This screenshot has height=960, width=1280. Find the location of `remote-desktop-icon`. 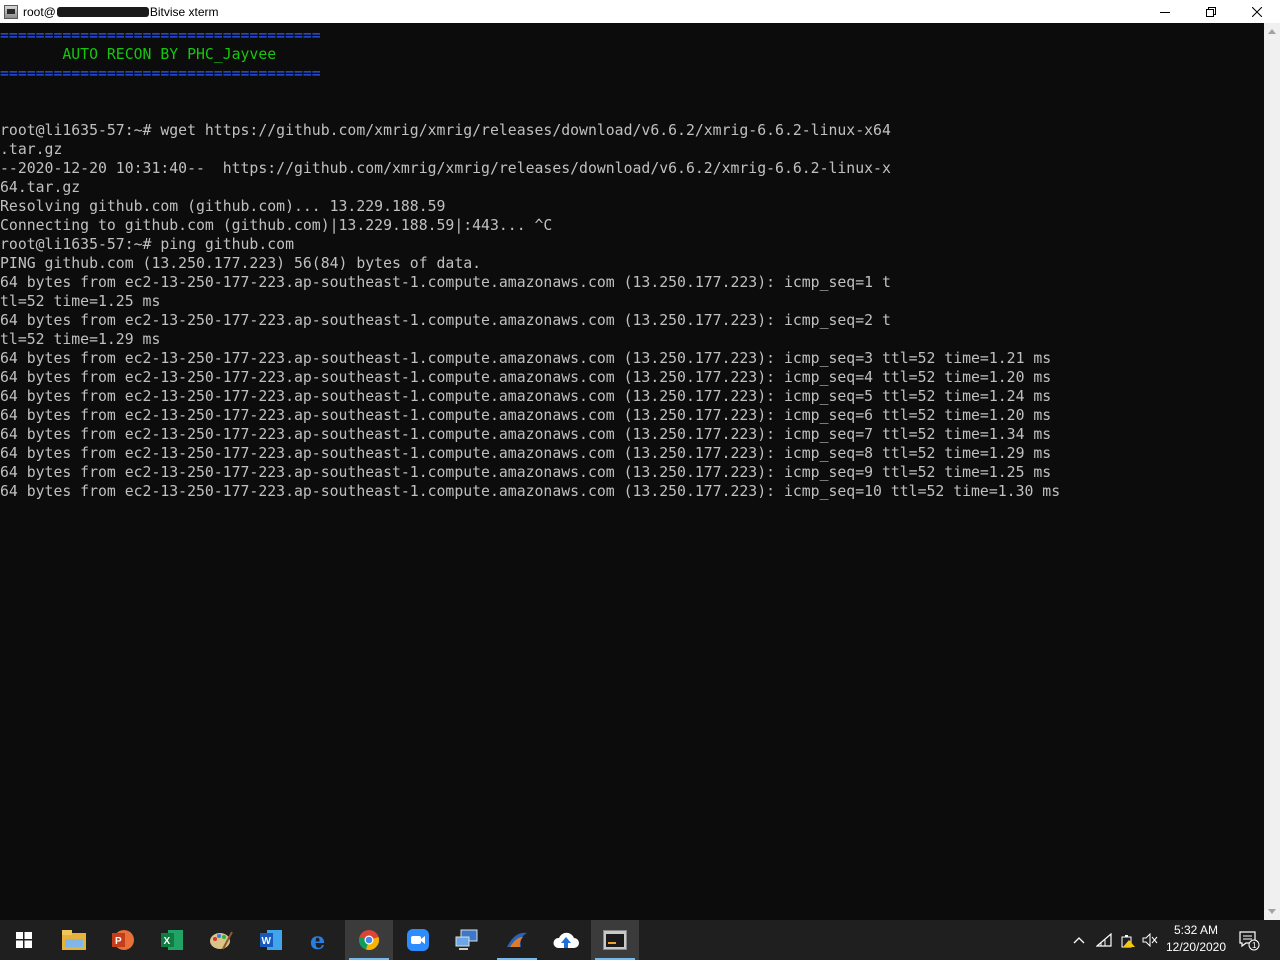

remote-desktop-icon is located at coordinates (466, 939).